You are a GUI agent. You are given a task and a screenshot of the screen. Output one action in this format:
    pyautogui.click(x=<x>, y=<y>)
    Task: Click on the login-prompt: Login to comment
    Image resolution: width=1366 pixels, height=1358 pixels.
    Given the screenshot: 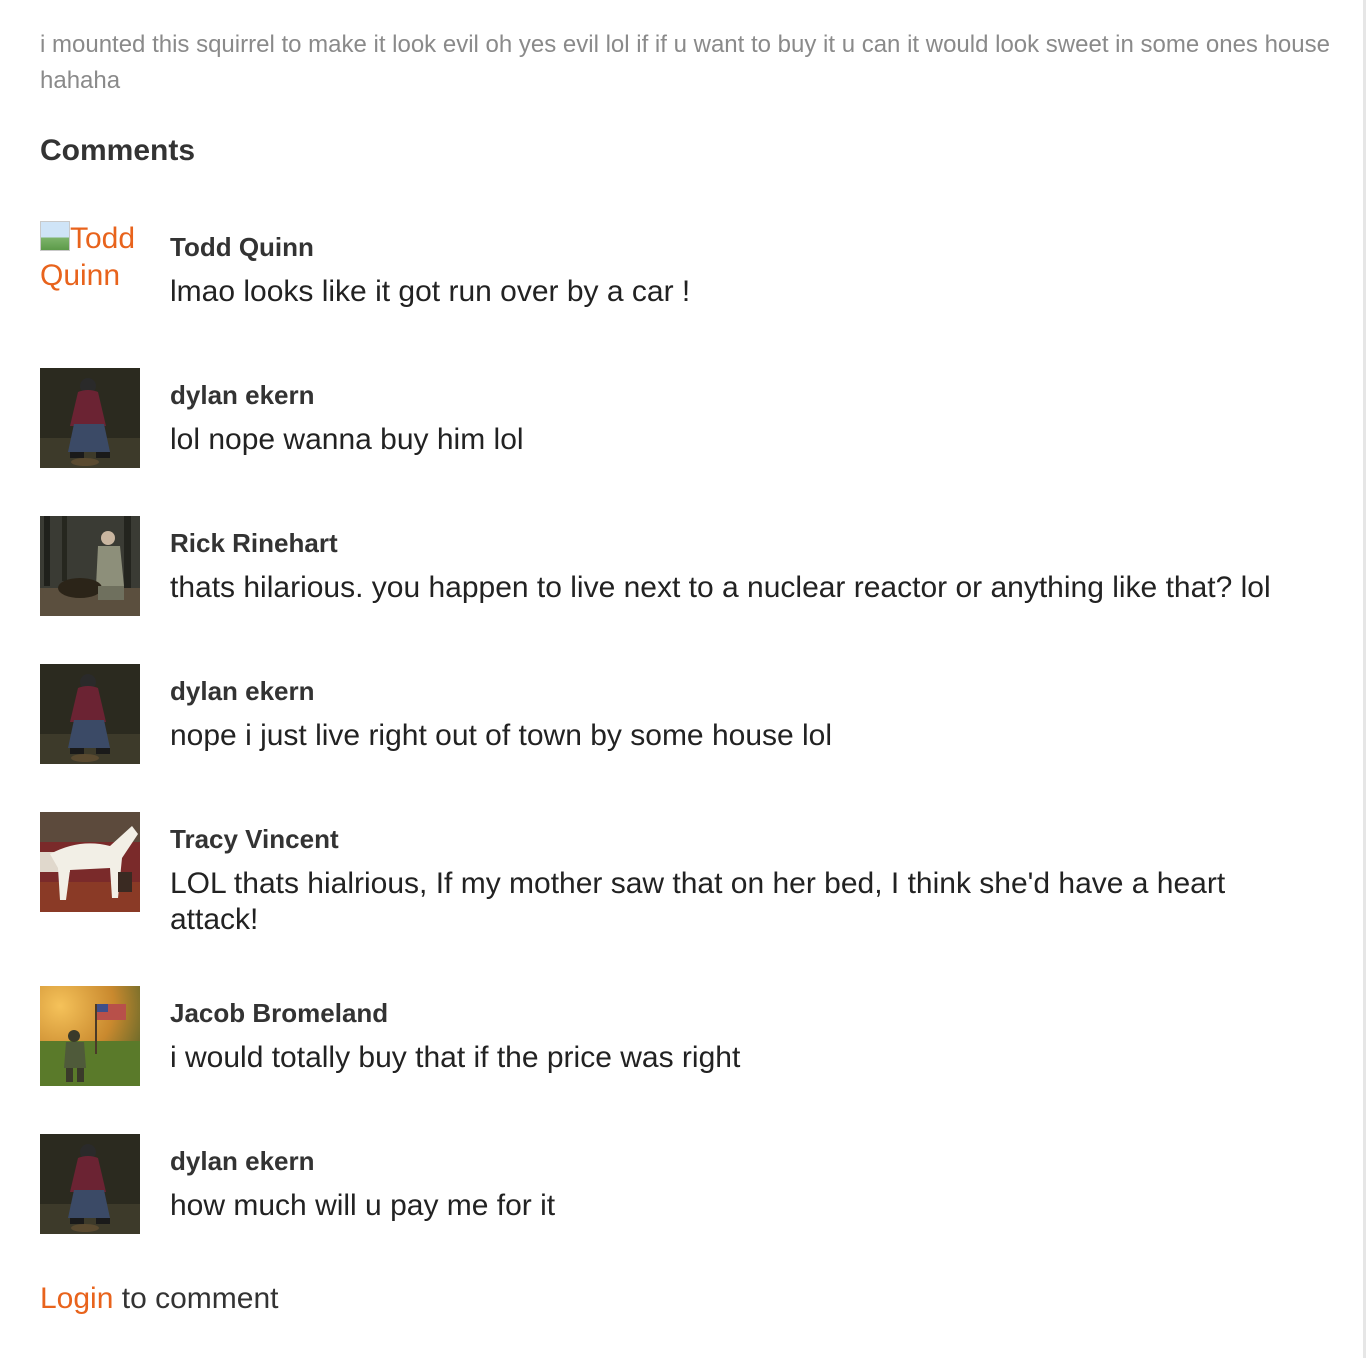 What is the action you would take?
    pyautogui.click(x=159, y=1299)
    